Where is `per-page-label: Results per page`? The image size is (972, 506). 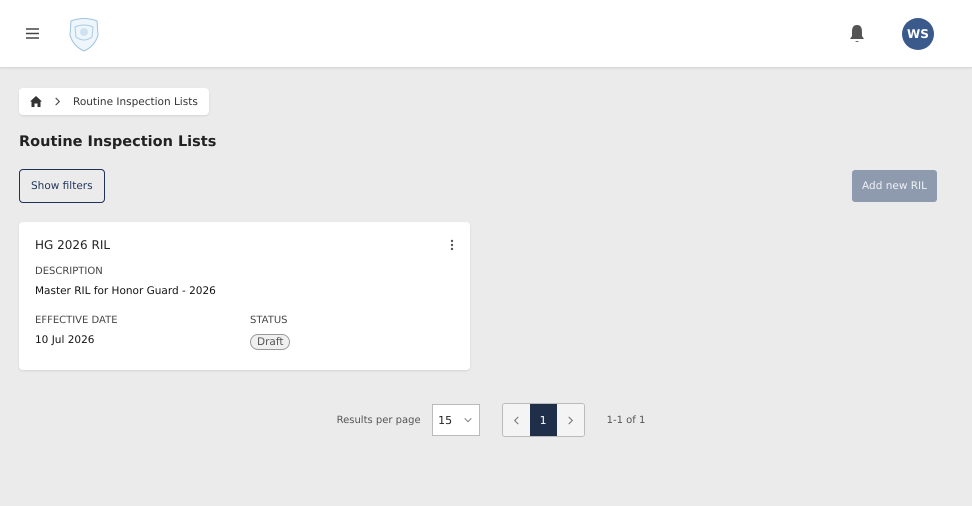
per-page-label: Results per page is located at coordinates (378, 420).